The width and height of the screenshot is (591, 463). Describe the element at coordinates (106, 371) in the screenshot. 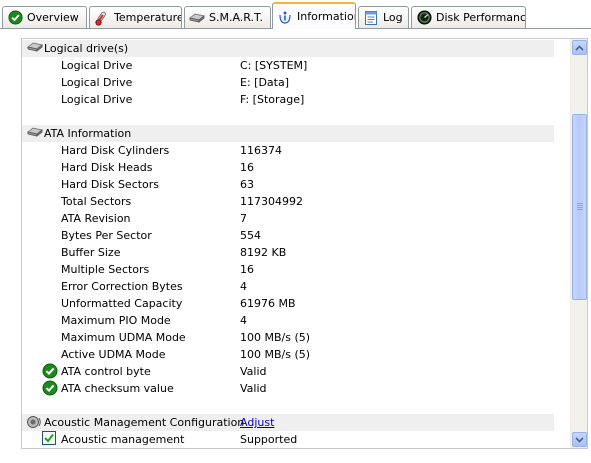

I see `field-label: ATA control byte` at that location.